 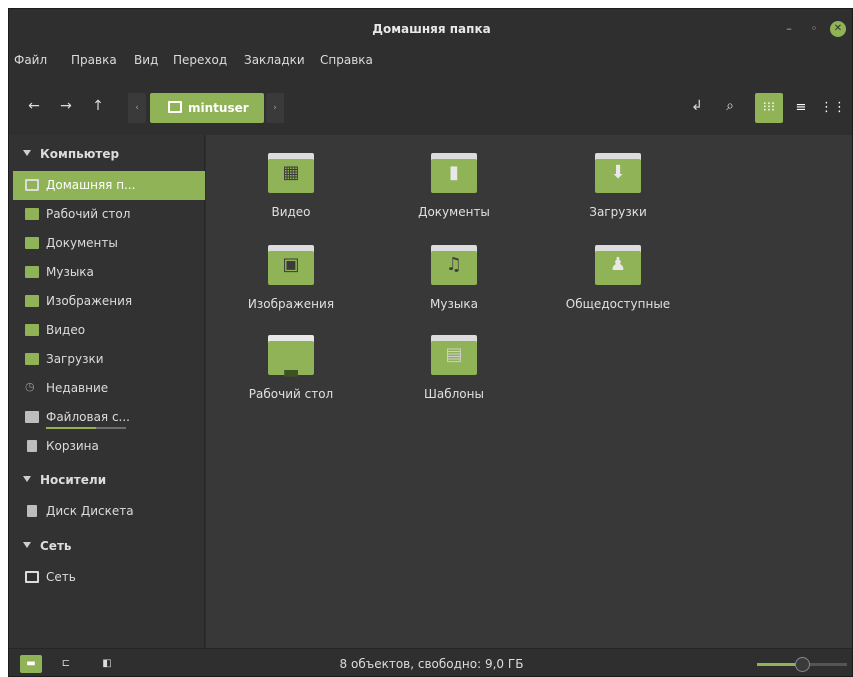 I want to click on sidebar-item-label: Рабочий стол, so click(x=88, y=214).